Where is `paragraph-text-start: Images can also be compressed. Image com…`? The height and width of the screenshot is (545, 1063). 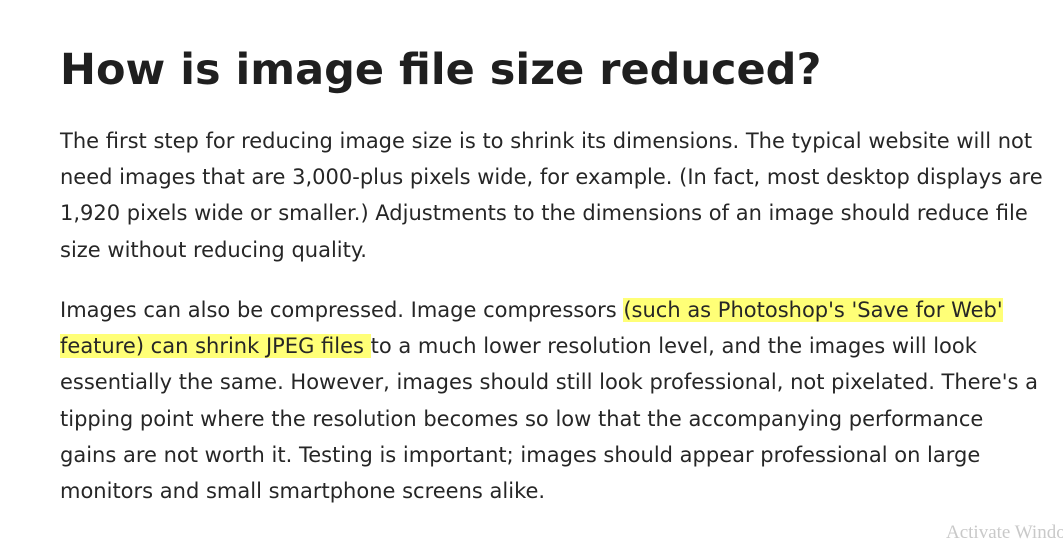 paragraph-text-start: Images can also be compressed. Image com… is located at coordinates (342, 310).